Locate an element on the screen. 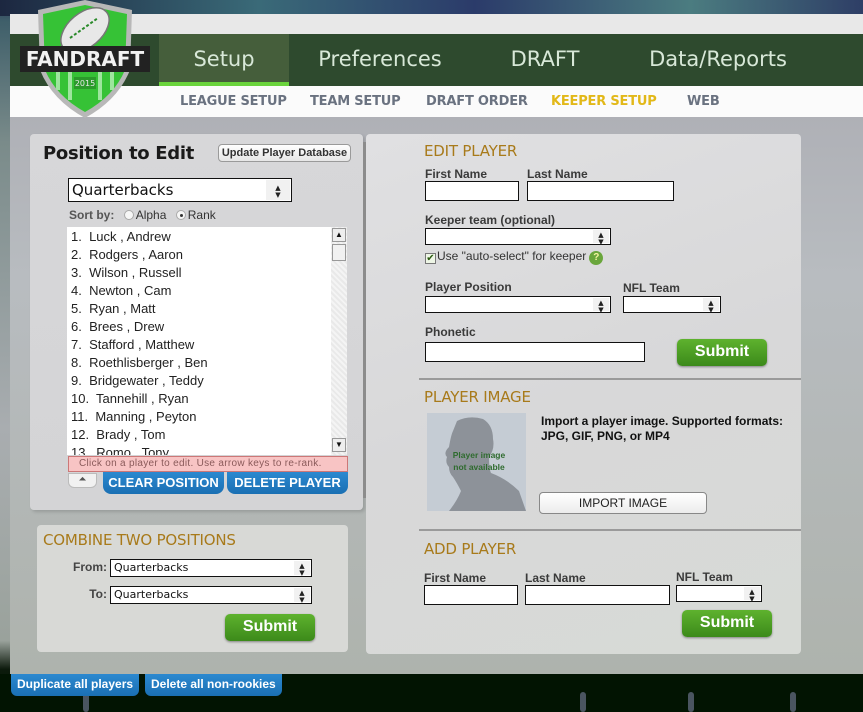 This screenshot has width=863, height=712. list-item: 13. Romo , Tony is located at coordinates (120, 450).